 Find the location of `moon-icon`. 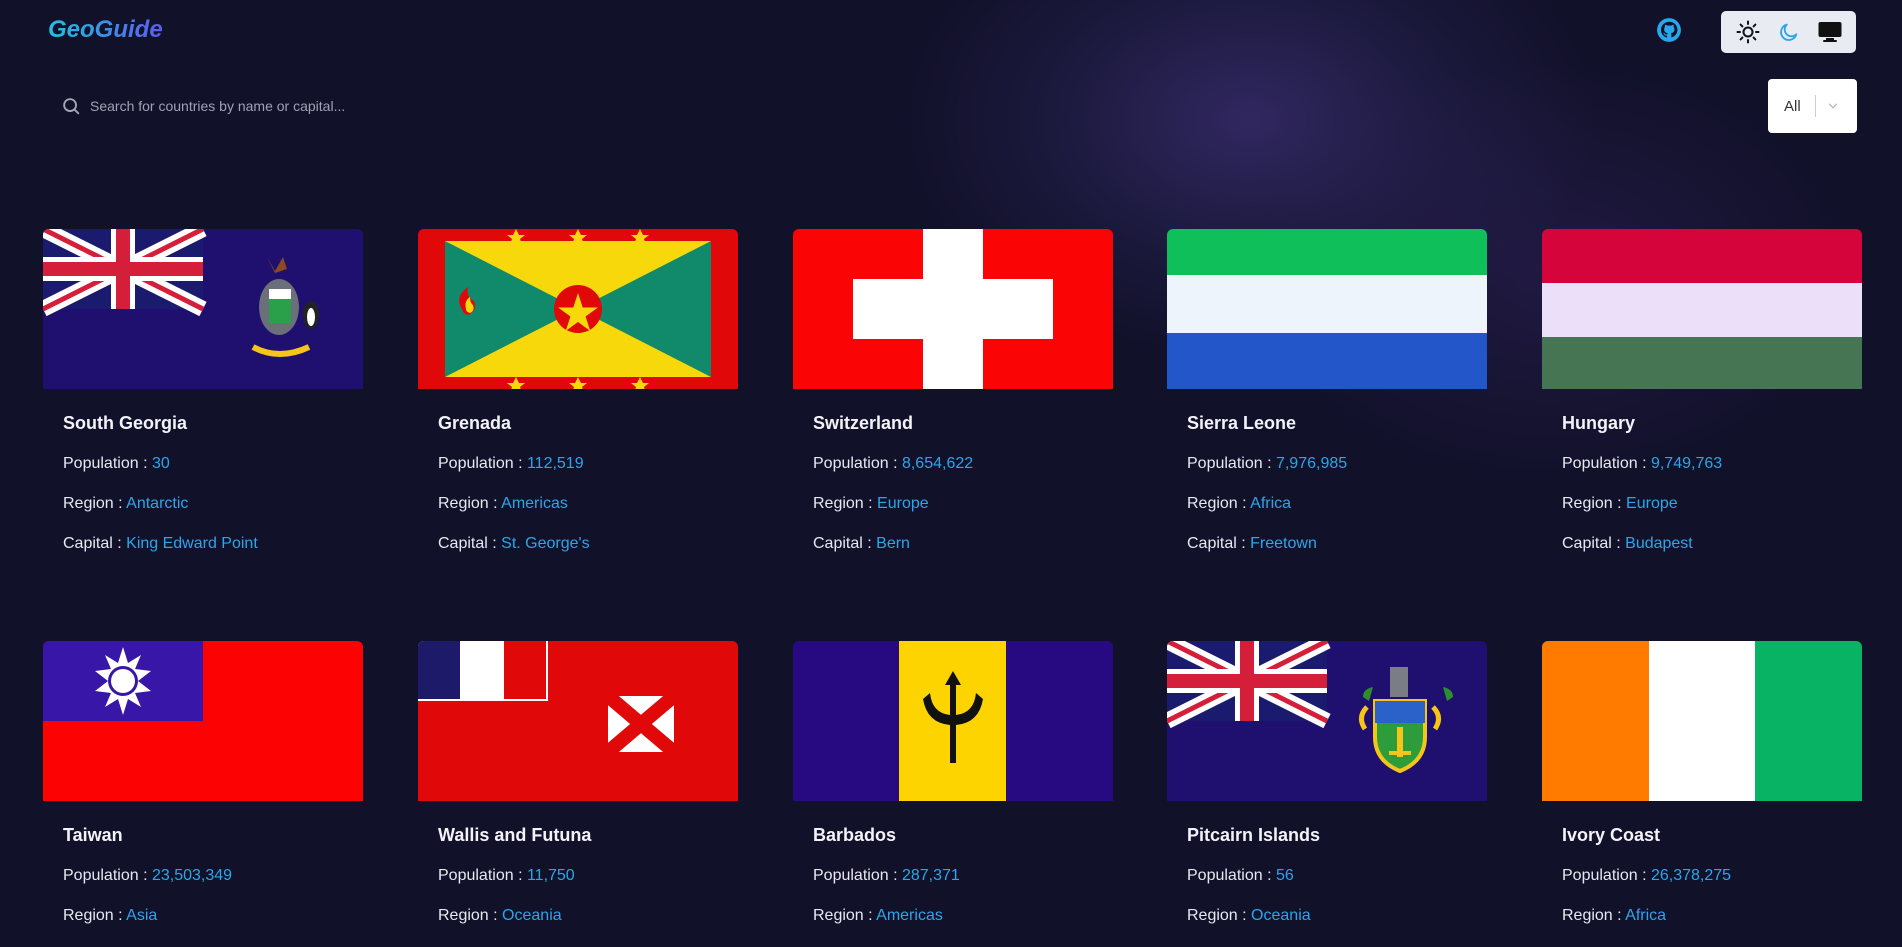

moon-icon is located at coordinates (1789, 32).